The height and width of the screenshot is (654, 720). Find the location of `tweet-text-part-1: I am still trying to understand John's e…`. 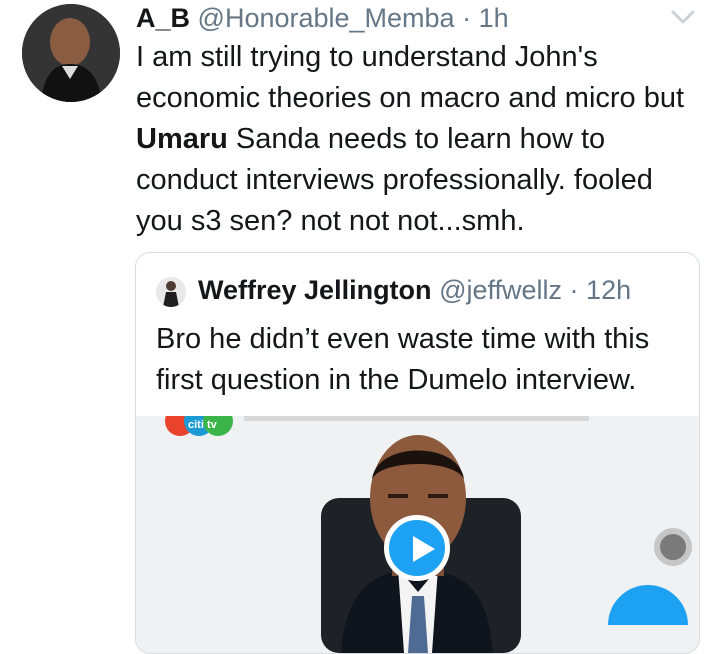

tweet-text-part-1: I am still trying to understand John's e… is located at coordinates (410, 77).